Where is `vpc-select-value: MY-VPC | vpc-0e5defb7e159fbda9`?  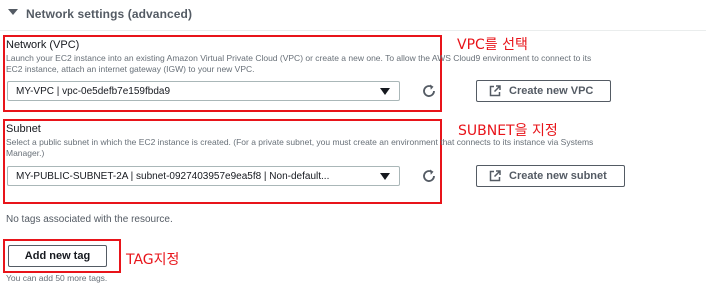 vpc-select-value: MY-VPC | vpc-0e5defb7e159fbda9 is located at coordinates (93, 91).